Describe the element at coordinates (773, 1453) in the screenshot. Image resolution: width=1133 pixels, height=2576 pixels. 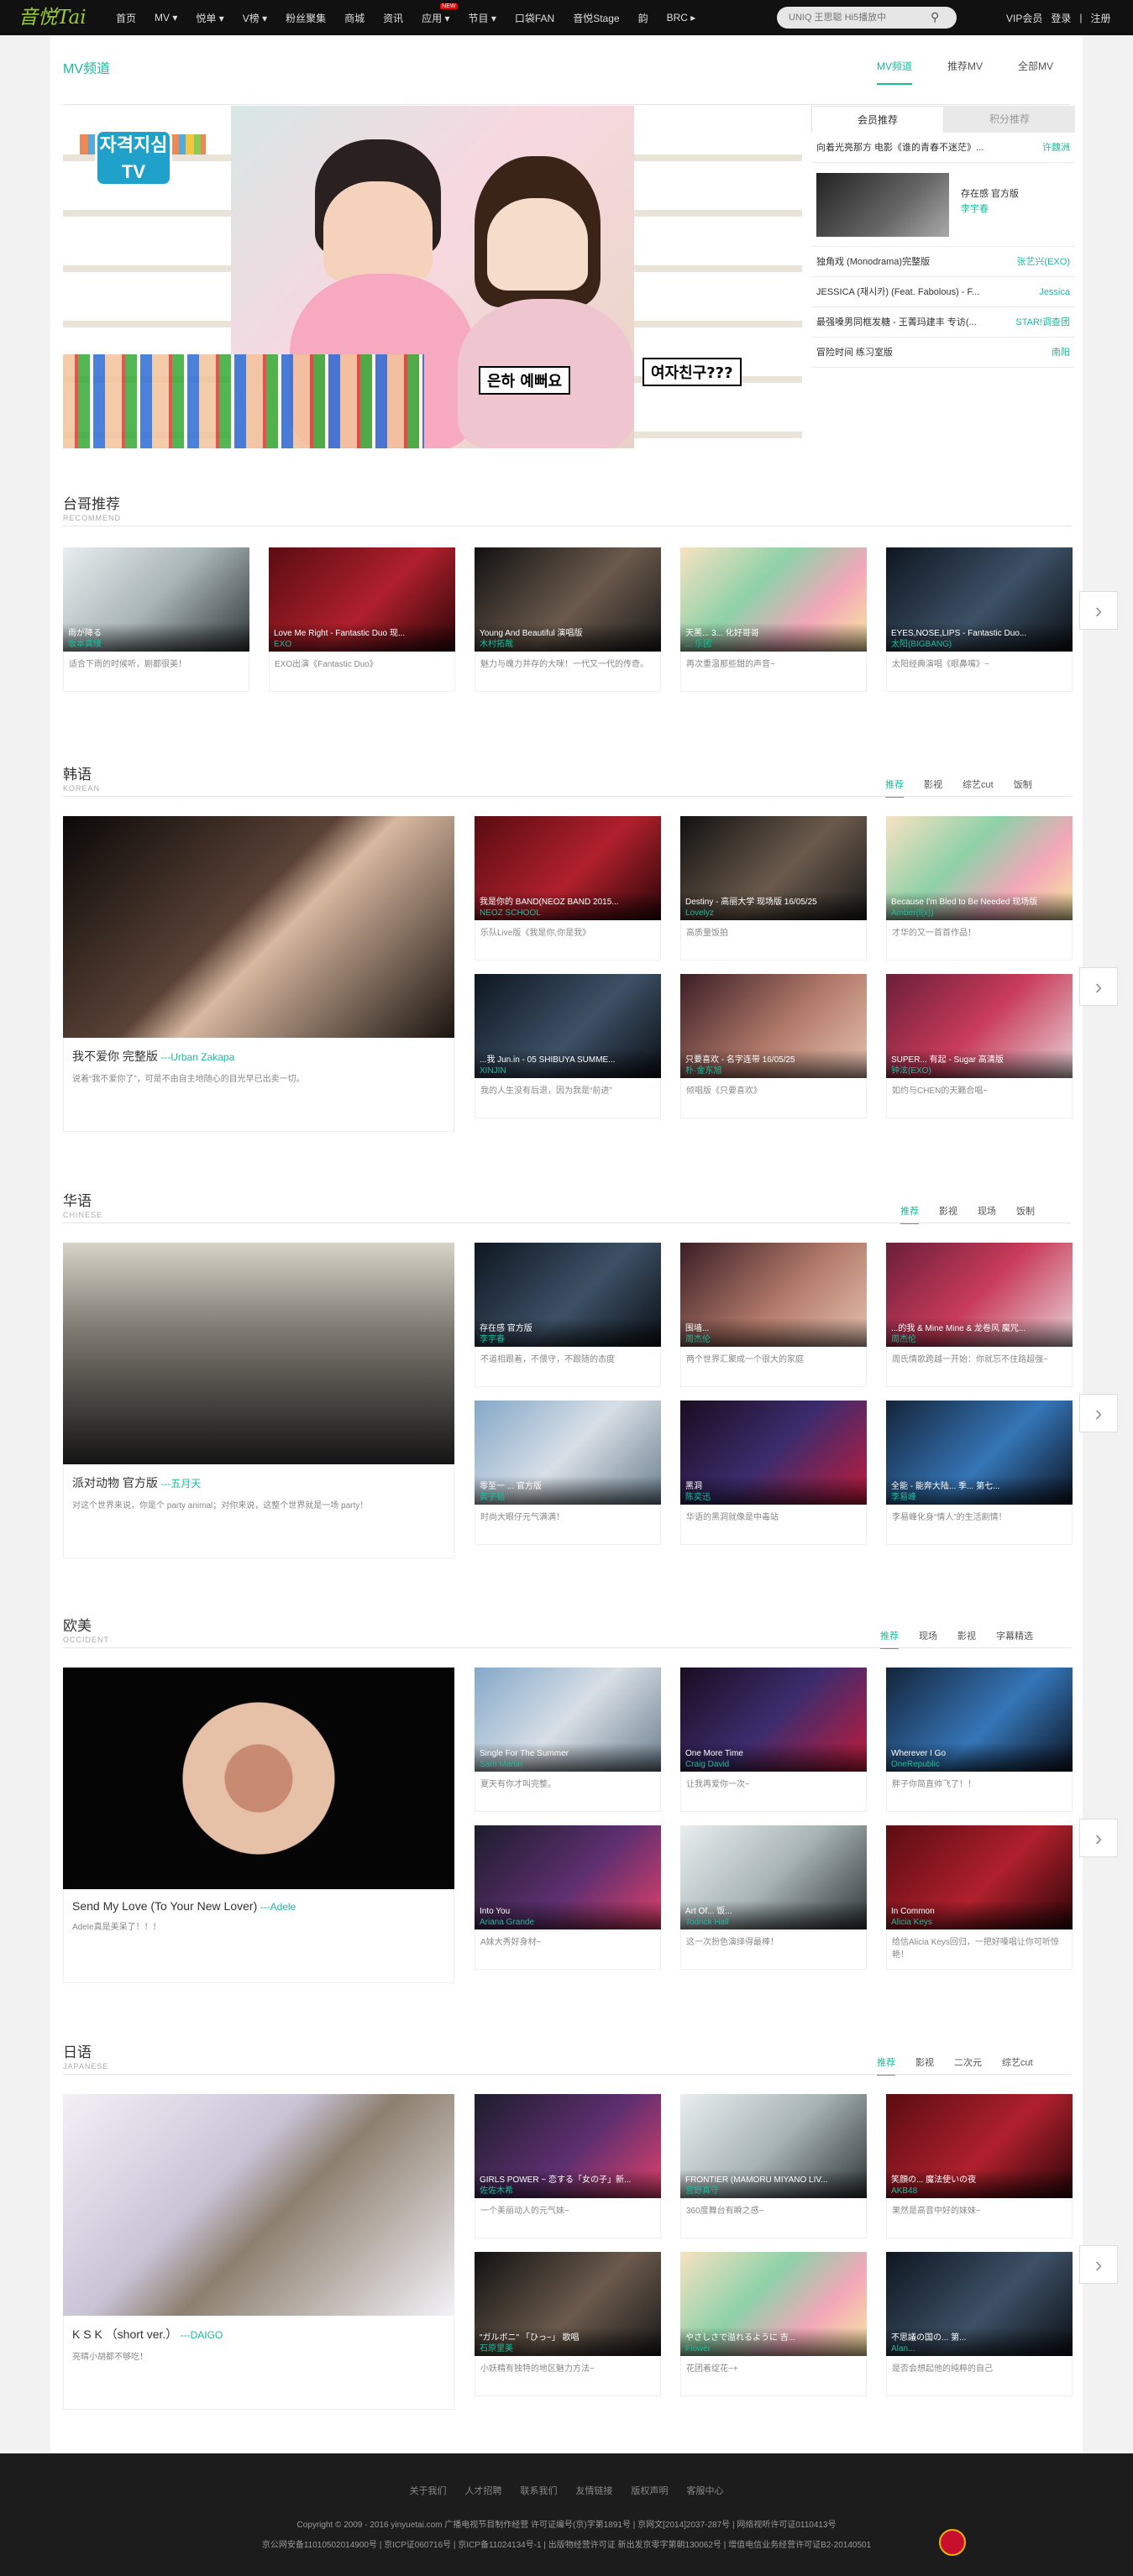
I see `mv-thumbnail: 黑洞 陈奕迅` at that location.